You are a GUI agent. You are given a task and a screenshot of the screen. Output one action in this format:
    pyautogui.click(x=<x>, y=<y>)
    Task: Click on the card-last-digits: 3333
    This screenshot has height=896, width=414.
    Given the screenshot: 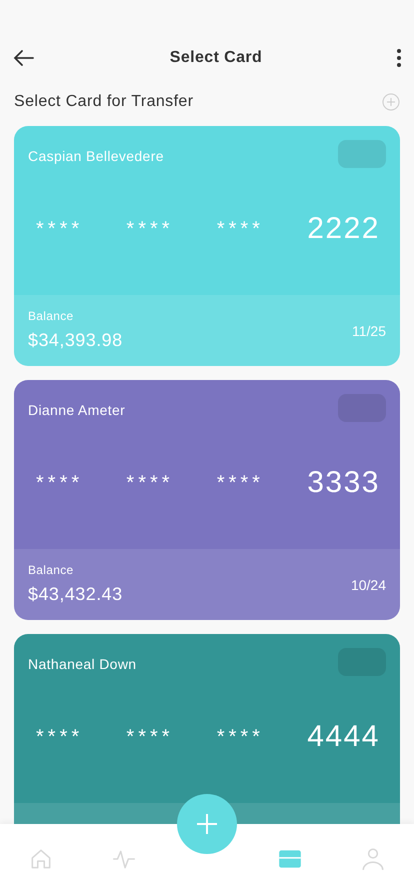 What is the action you would take?
    pyautogui.click(x=343, y=483)
    